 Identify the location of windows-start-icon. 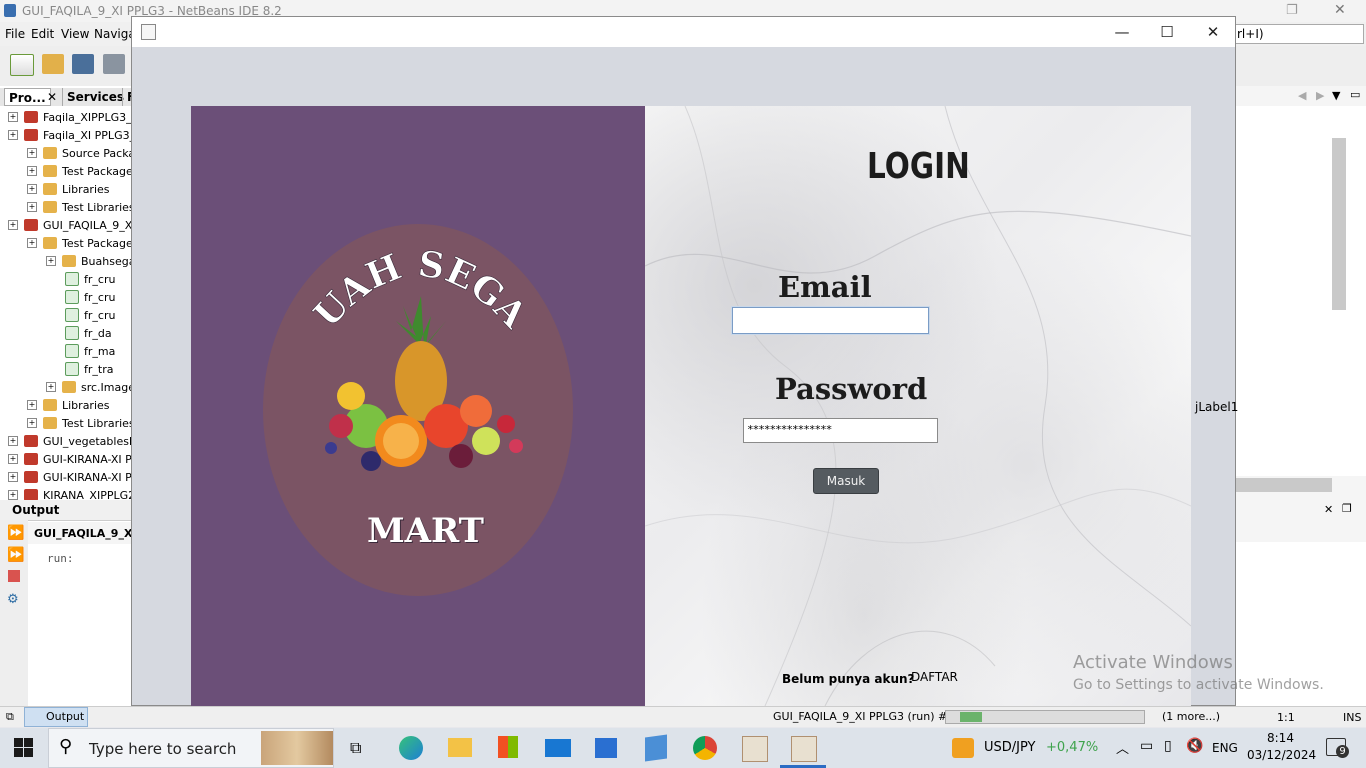
(23, 747).